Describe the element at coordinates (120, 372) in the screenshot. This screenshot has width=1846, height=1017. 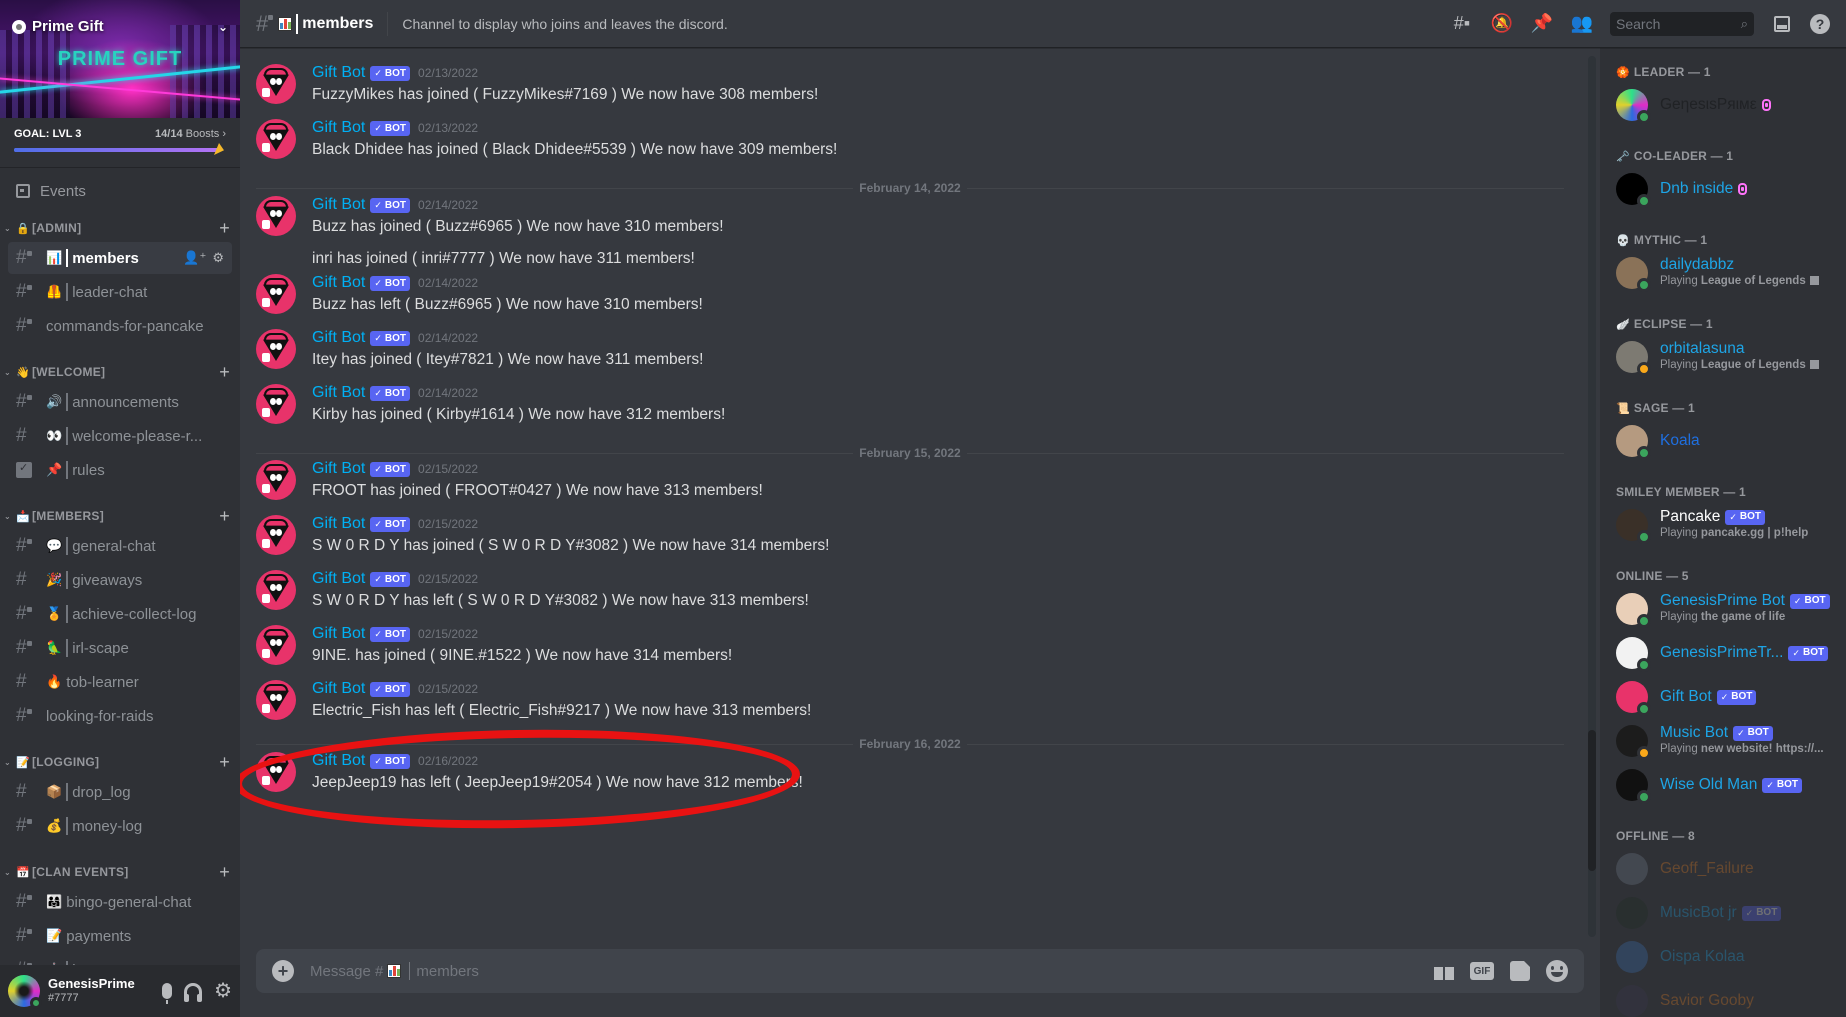
I see `category-header: ⌄ 👋 [WELCOME] +` at that location.